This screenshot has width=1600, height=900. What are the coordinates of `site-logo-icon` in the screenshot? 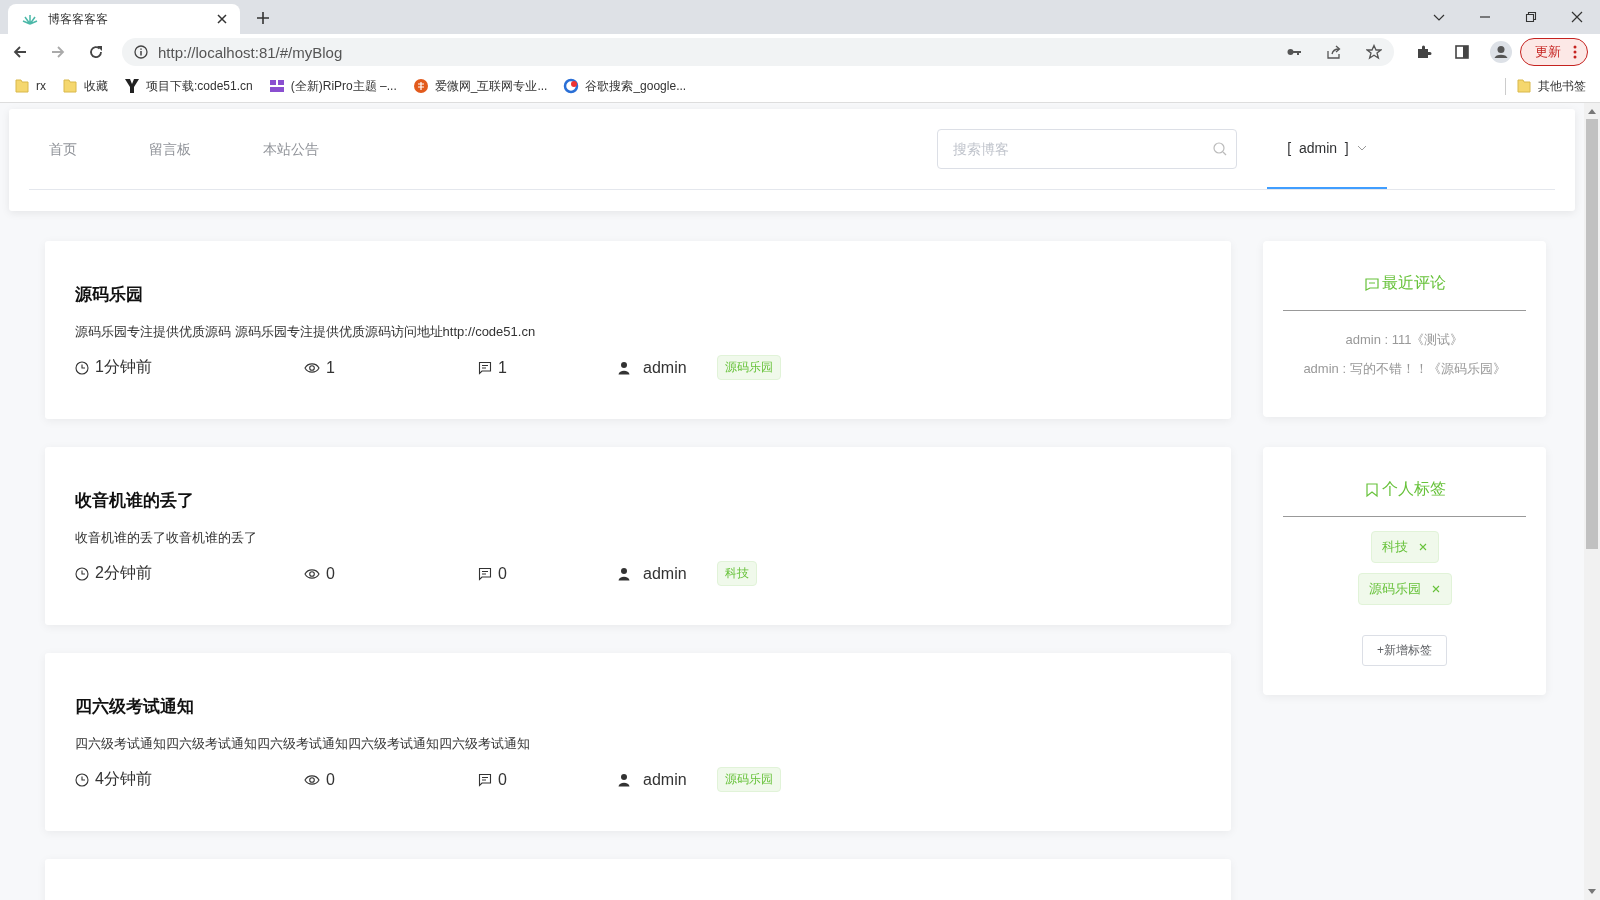 It's located at (276, 86).